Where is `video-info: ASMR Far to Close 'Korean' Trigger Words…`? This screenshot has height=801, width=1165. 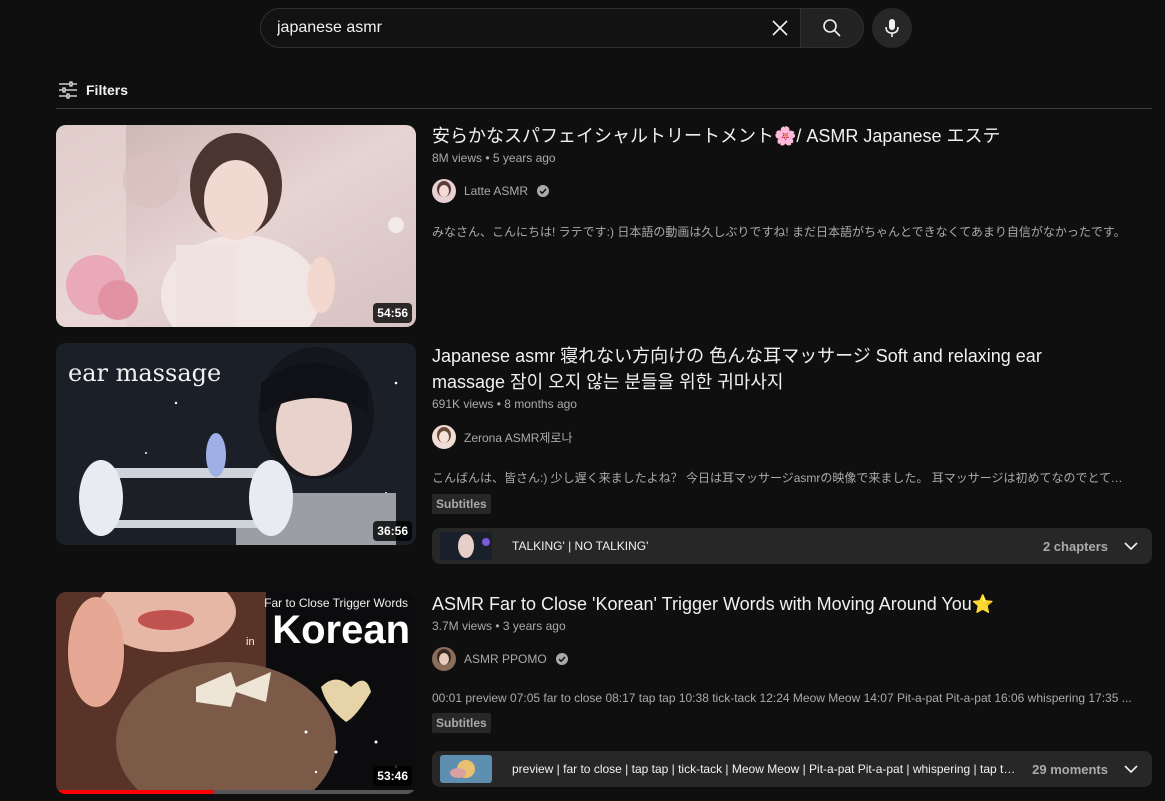
video-info: ASMR Far to Close 'Korean' Trigger Words… is located at coordinates (792, 662).